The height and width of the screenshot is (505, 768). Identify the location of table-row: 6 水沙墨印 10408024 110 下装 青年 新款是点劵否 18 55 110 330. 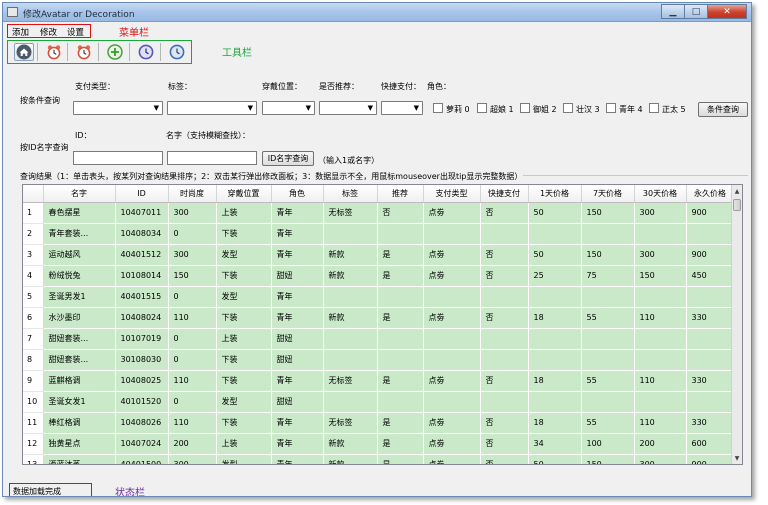
(379, 318).